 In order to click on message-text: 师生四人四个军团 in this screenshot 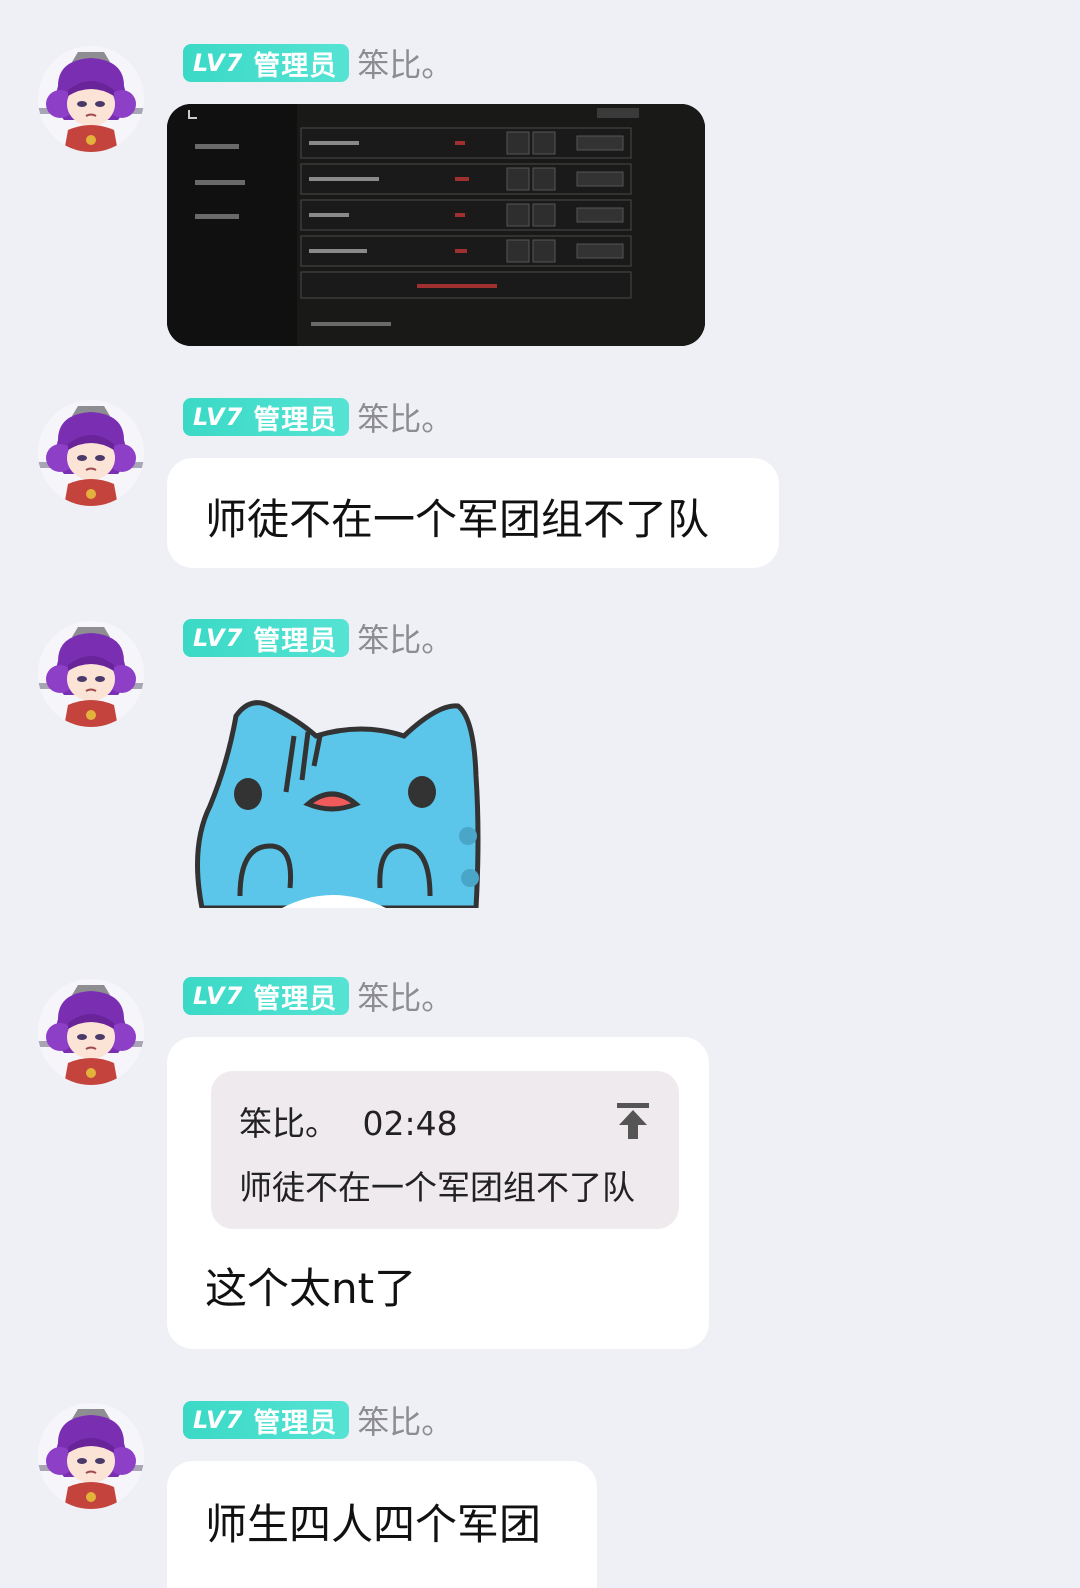, I will do `click(373, 1524)`.